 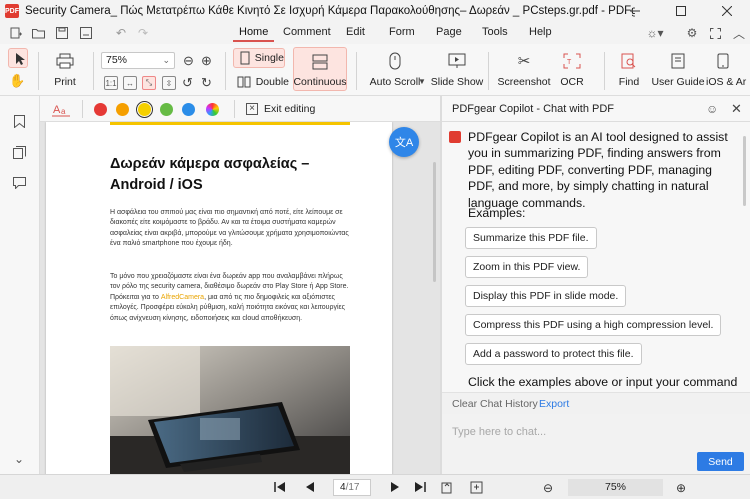 What do you see at coordinates (121, 33) in the screenshot?
I see `undo-icon: ↶` at bounding box center [121, 33].